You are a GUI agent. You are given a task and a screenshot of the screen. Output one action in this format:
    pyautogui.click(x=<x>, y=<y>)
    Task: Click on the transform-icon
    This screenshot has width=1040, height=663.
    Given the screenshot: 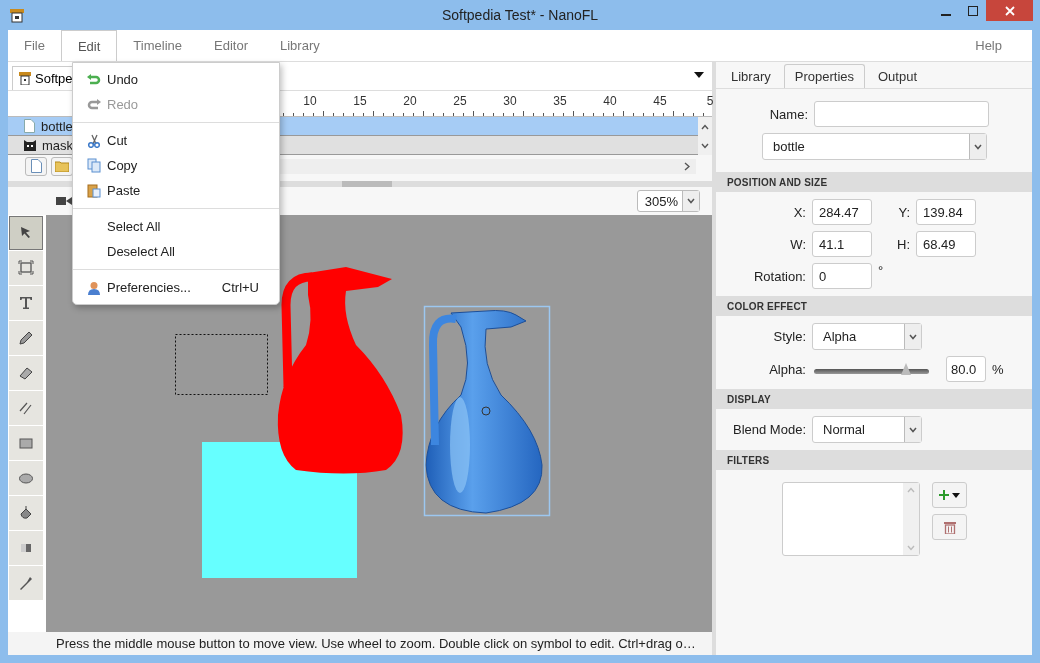 What is the action you would take?
    pyautogui.click(x=26, y=268)
    